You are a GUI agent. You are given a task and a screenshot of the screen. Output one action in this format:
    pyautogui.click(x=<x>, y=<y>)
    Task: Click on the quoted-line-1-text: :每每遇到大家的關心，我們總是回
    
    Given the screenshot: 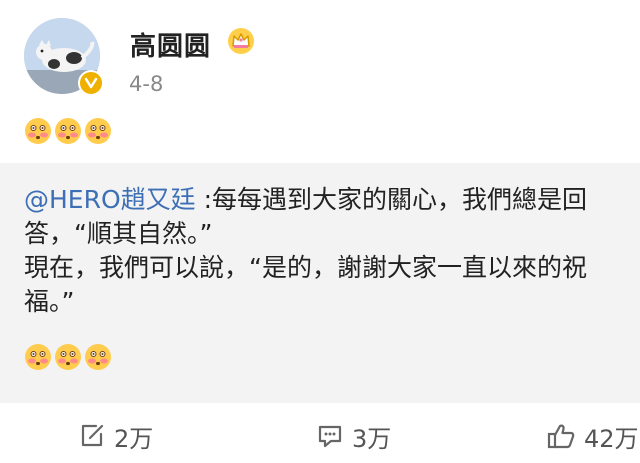 What is the action you would take?
    pyautogui.click(x=391, y=199)
    